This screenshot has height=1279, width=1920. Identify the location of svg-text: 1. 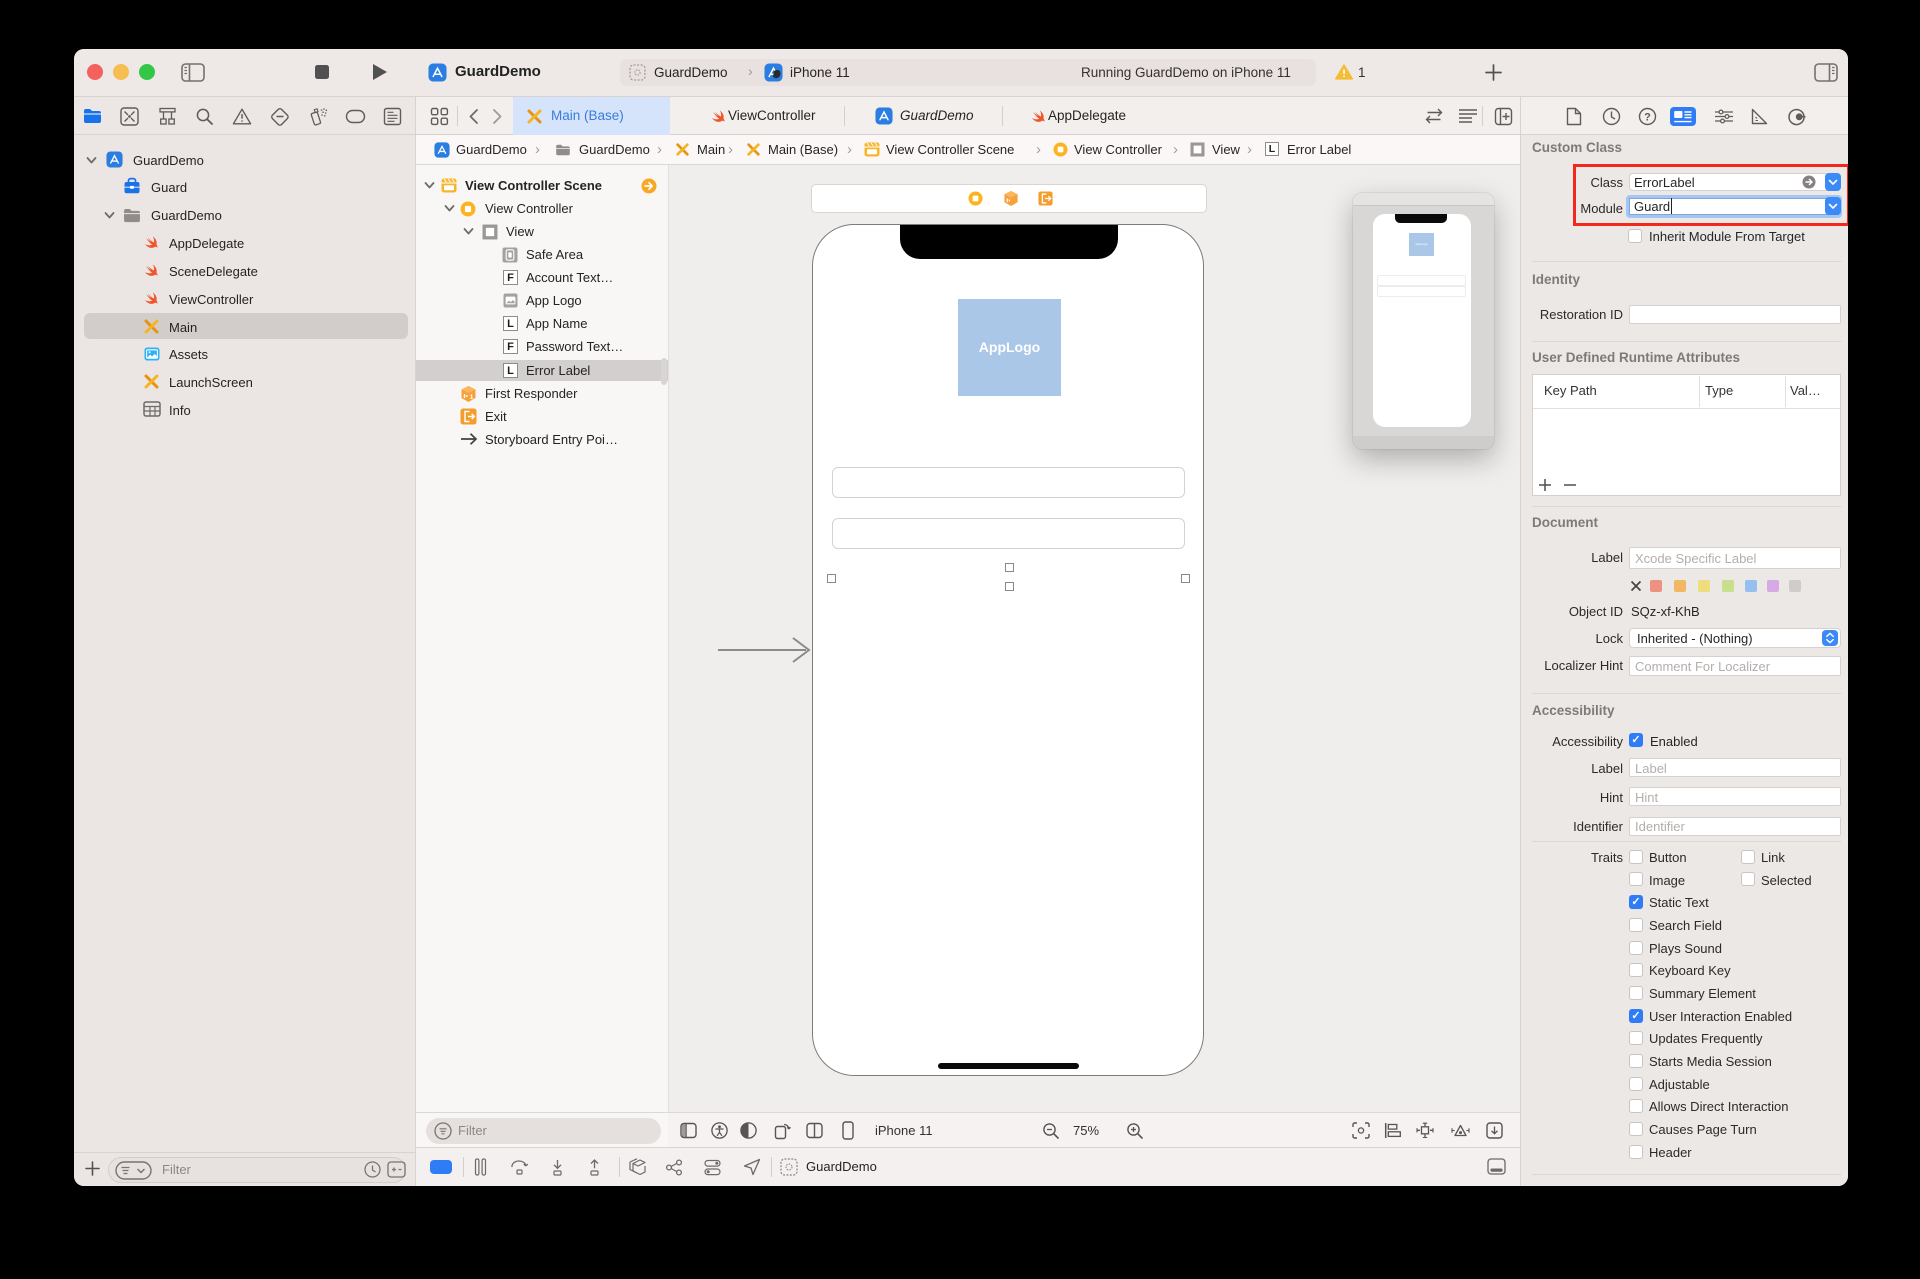
(472, 397).